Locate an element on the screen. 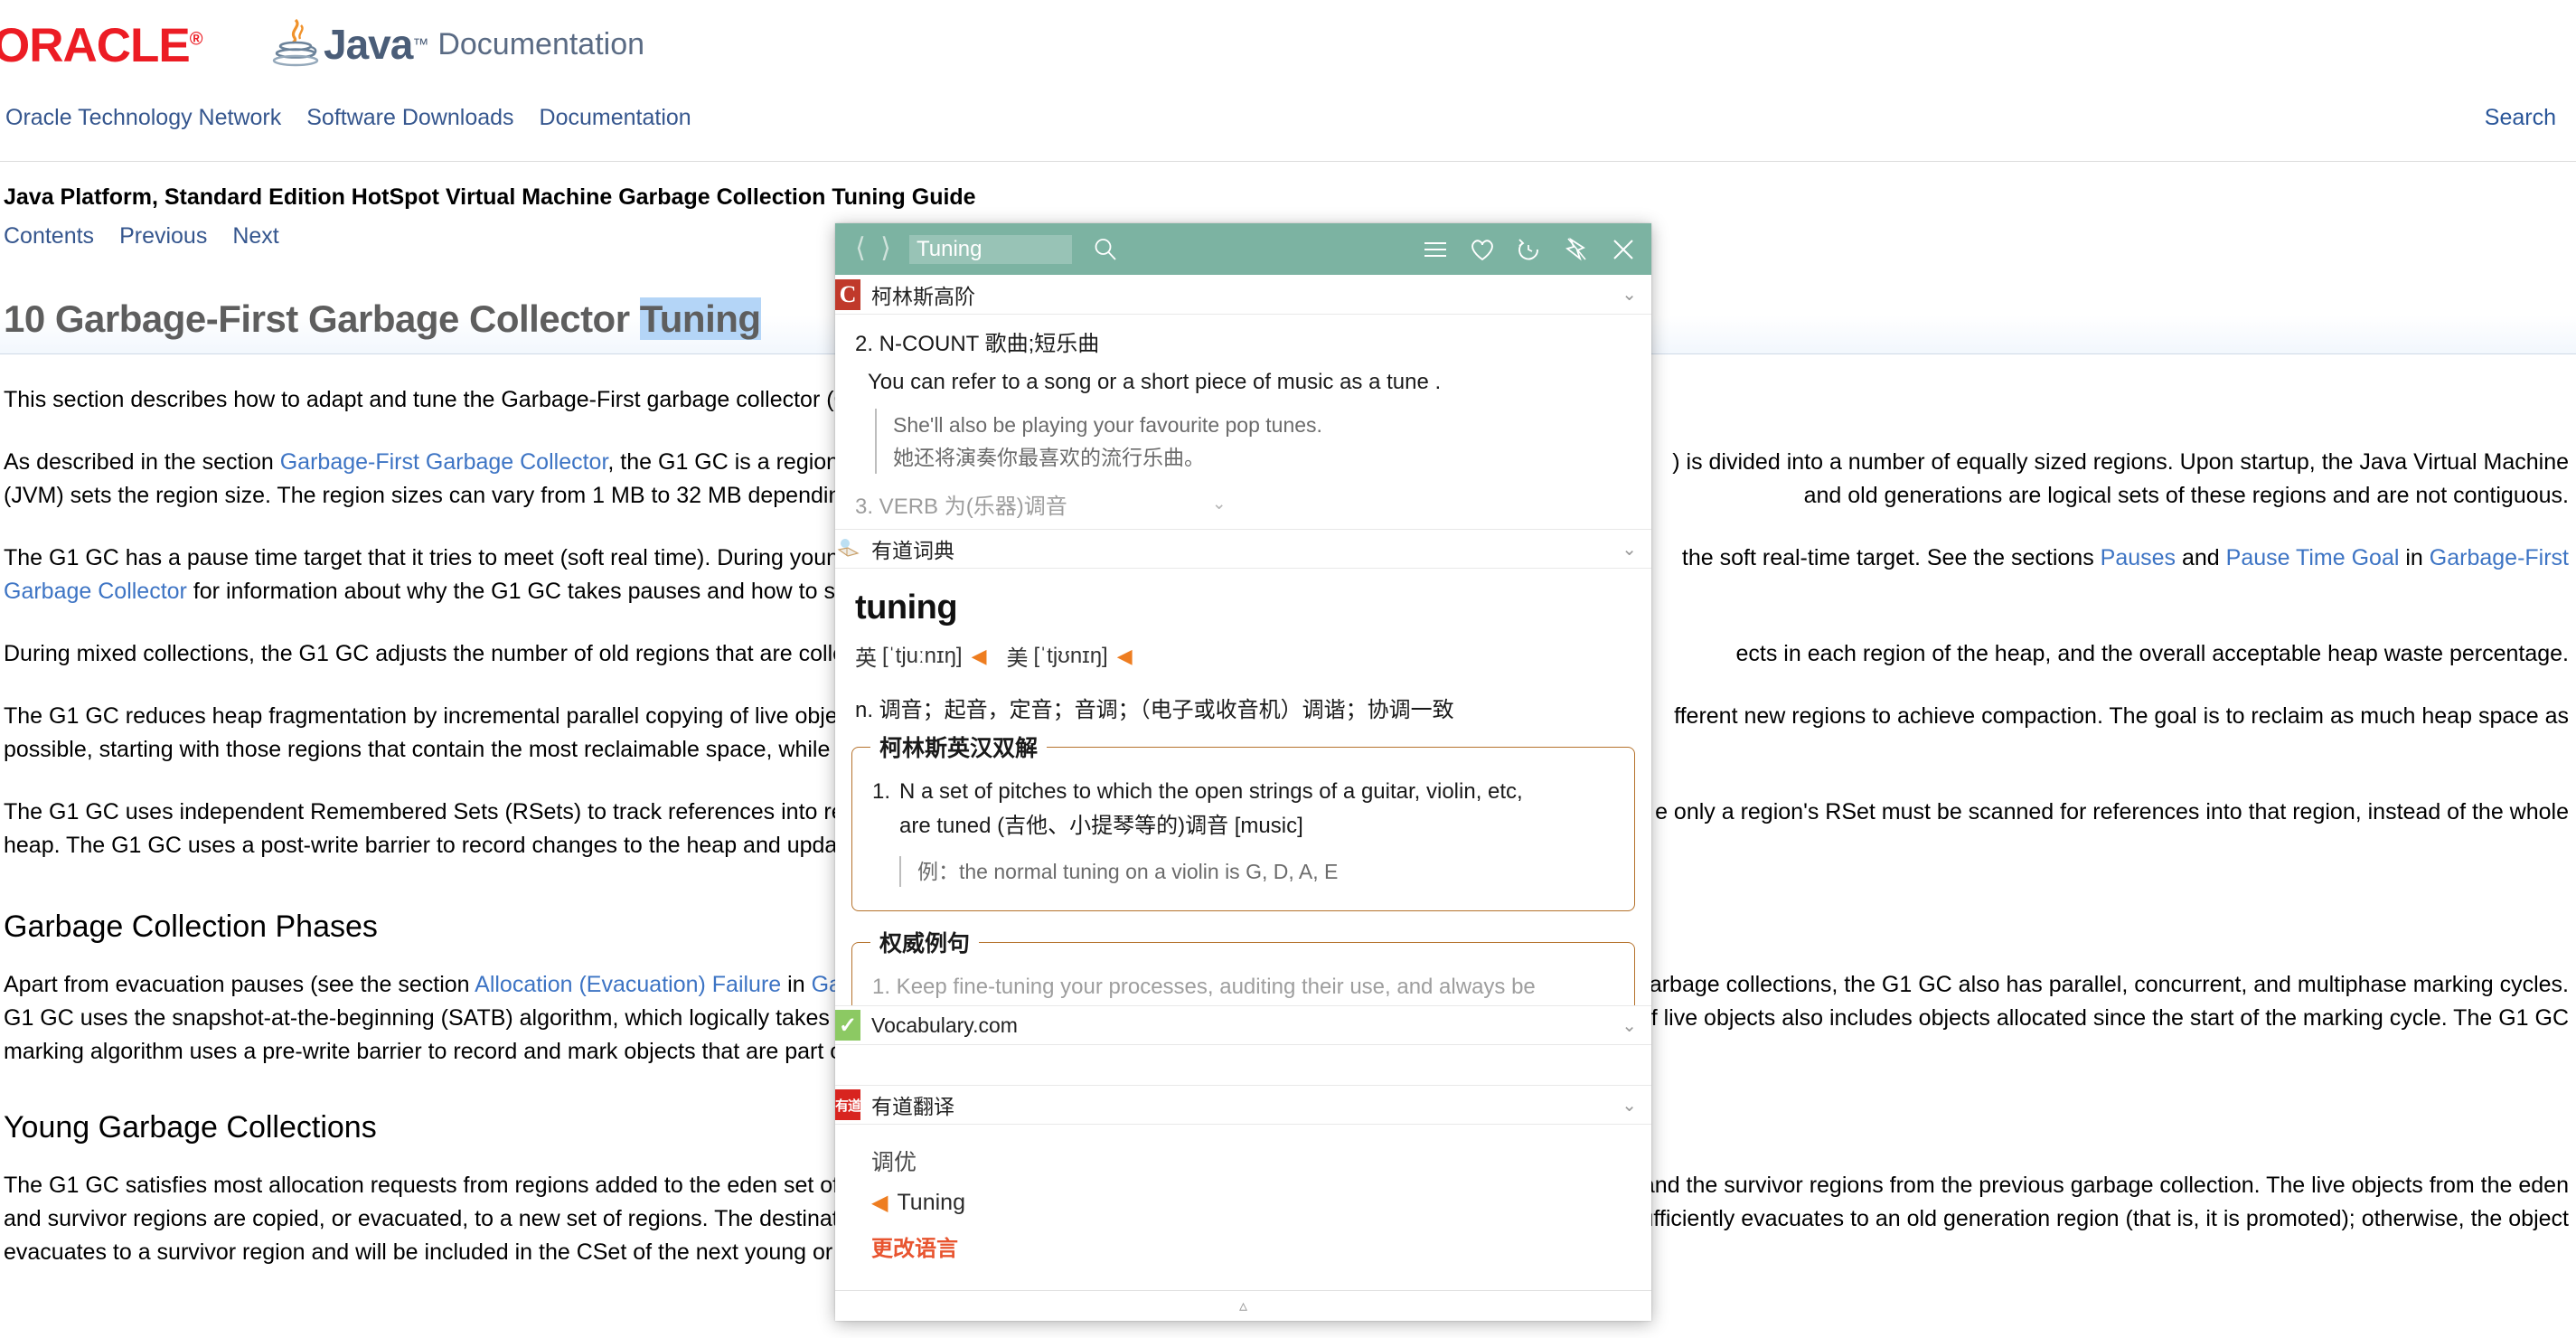  nav-link-otn: Oracle Technology Network is located at coordinates (143, 117).